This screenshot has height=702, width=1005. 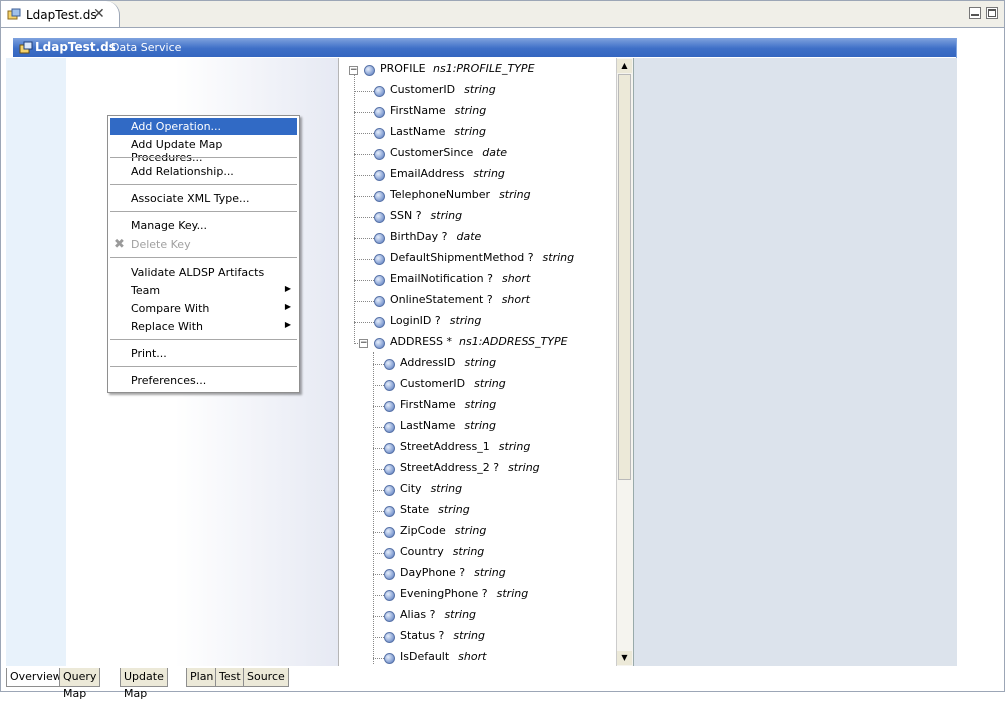 What do you see at coordinates (428, 425) in the screenshot?
I see `node-name: LastName` at bounding box center [428, 425].